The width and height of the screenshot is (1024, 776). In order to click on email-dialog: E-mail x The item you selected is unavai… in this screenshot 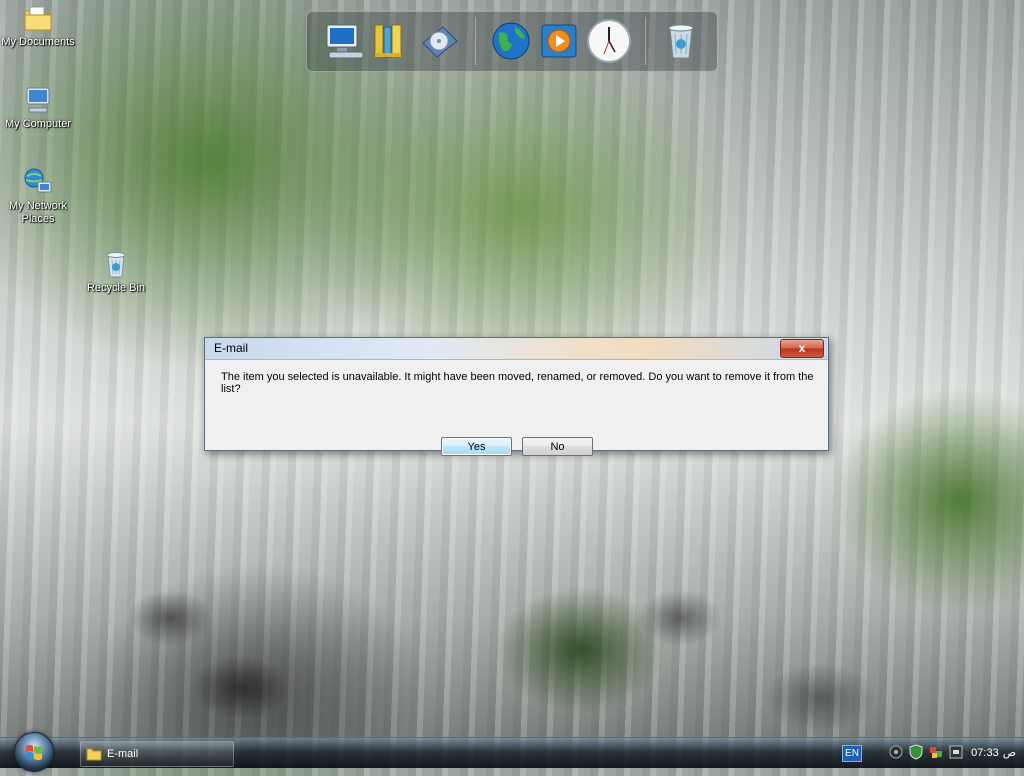, I will do `click(516, 396)`.